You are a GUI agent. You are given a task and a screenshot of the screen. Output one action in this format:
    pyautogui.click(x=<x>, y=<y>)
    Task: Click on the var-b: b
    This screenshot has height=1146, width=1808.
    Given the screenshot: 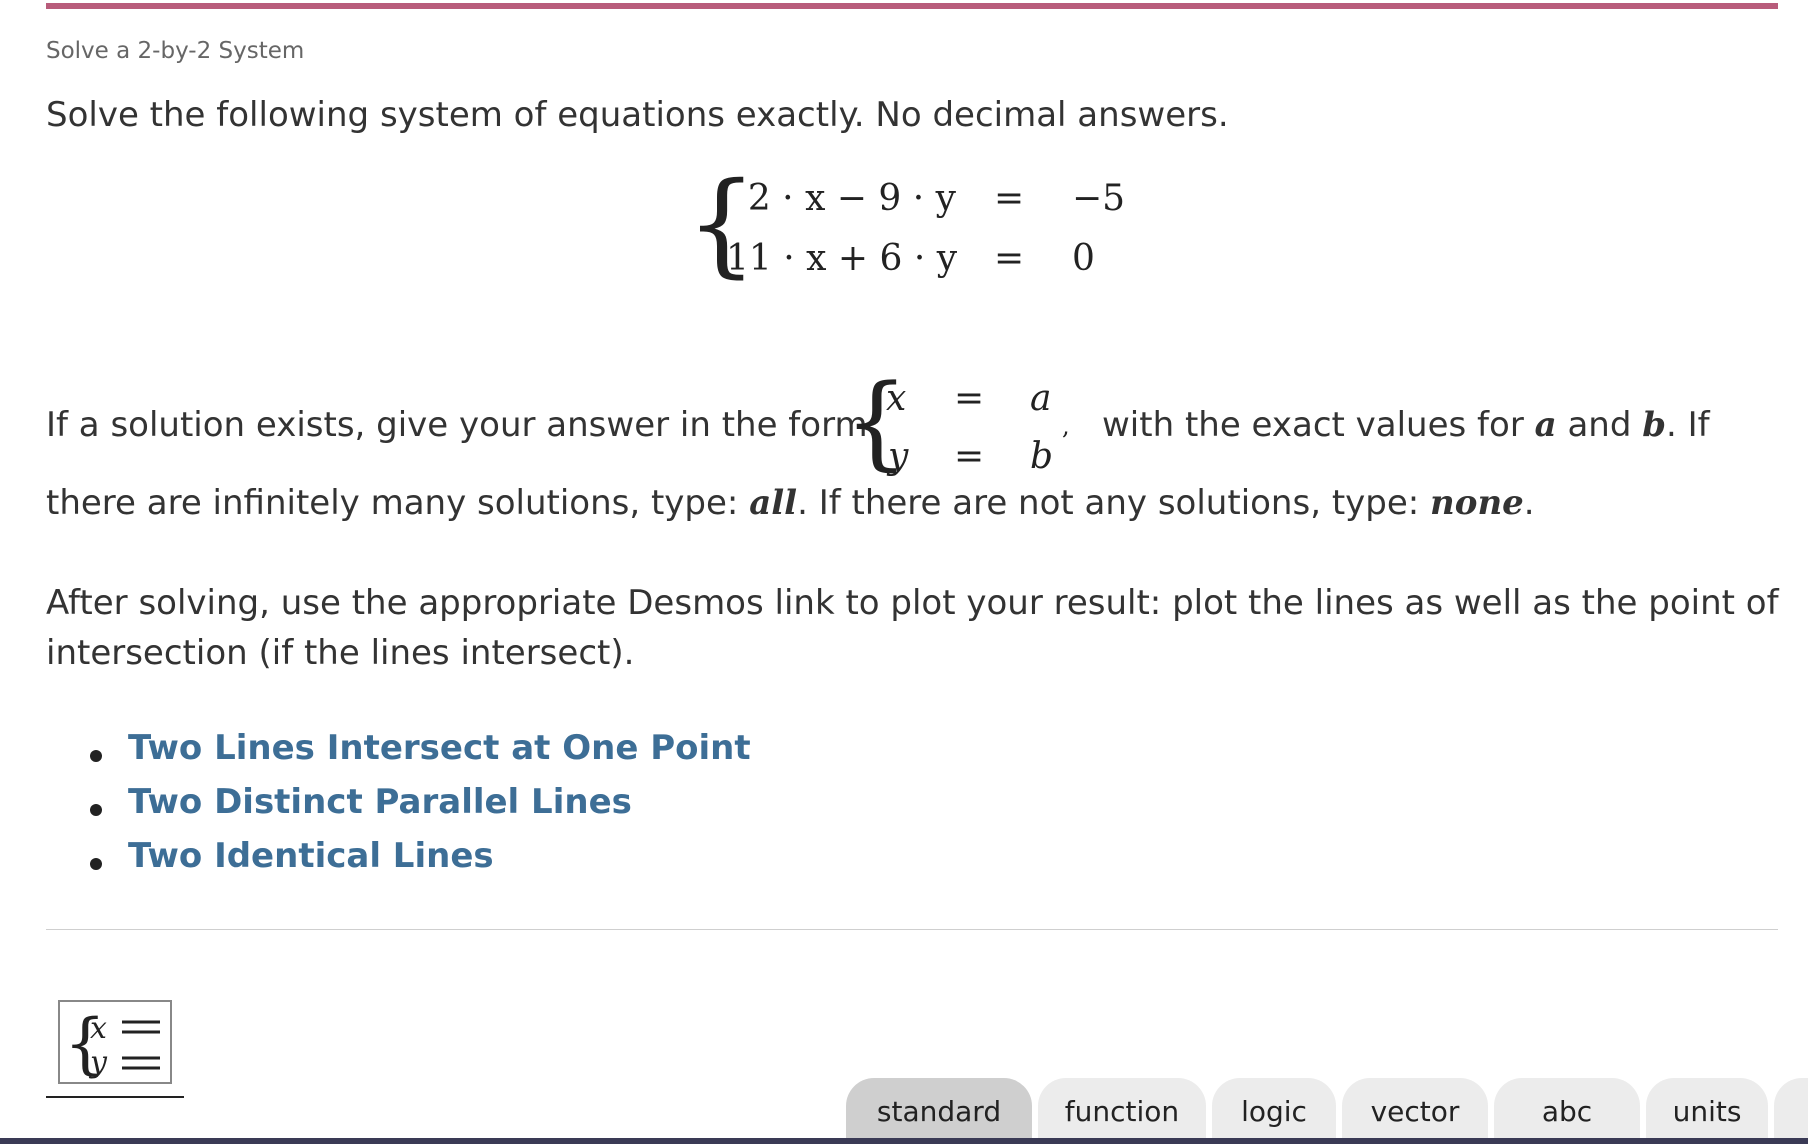 What is the action you would take?
    pyautogui.click(x=1654, y=425)
    